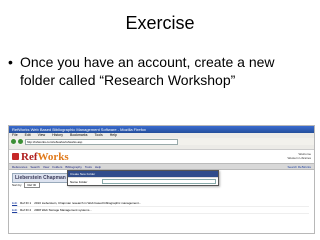 This screenshot has width=320, height=240. Describe the element at coordinates (73, 167) in the screenshot. I see `nav-bibliography: Bibliography` at that location.